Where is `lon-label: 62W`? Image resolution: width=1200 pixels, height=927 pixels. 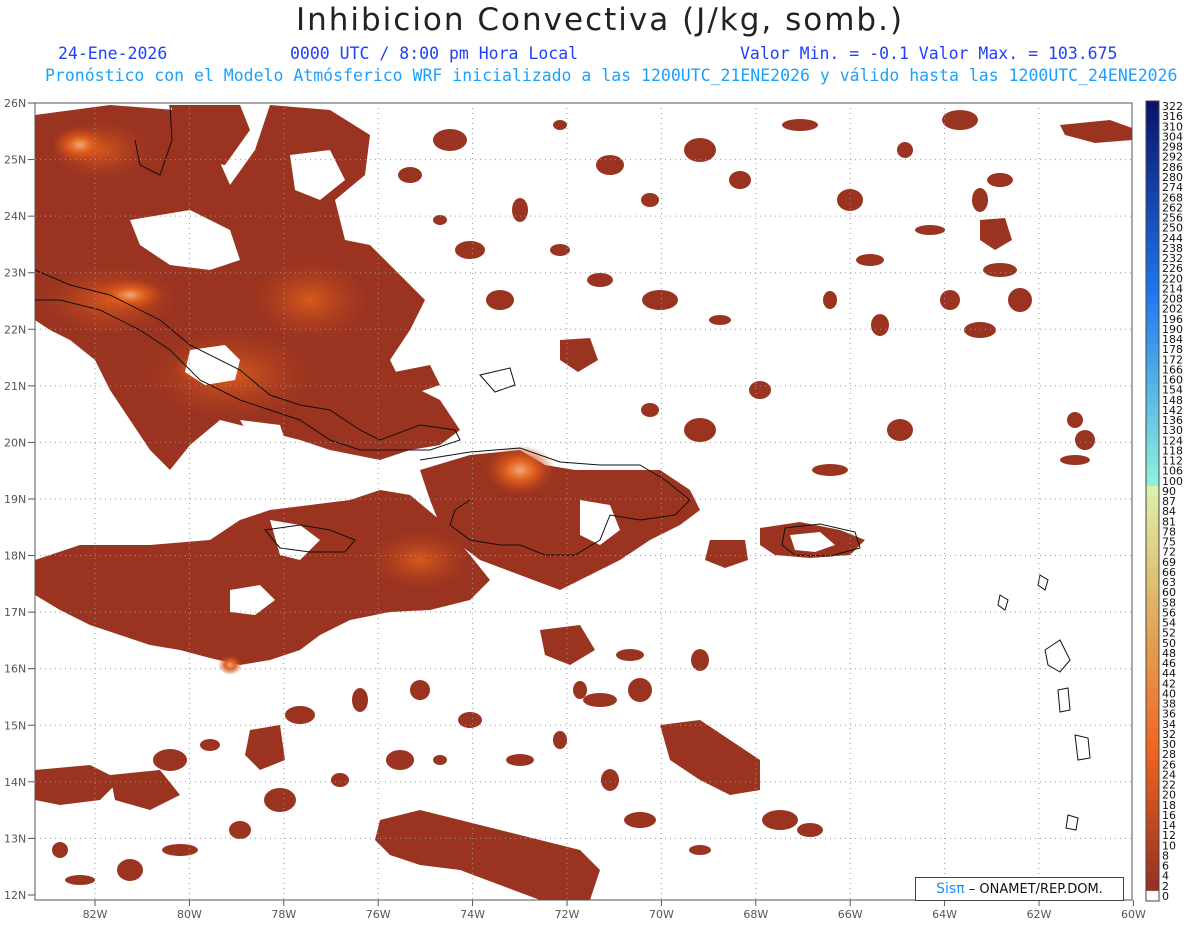 lon-label: 62W is located at coordinates (1039, 914).